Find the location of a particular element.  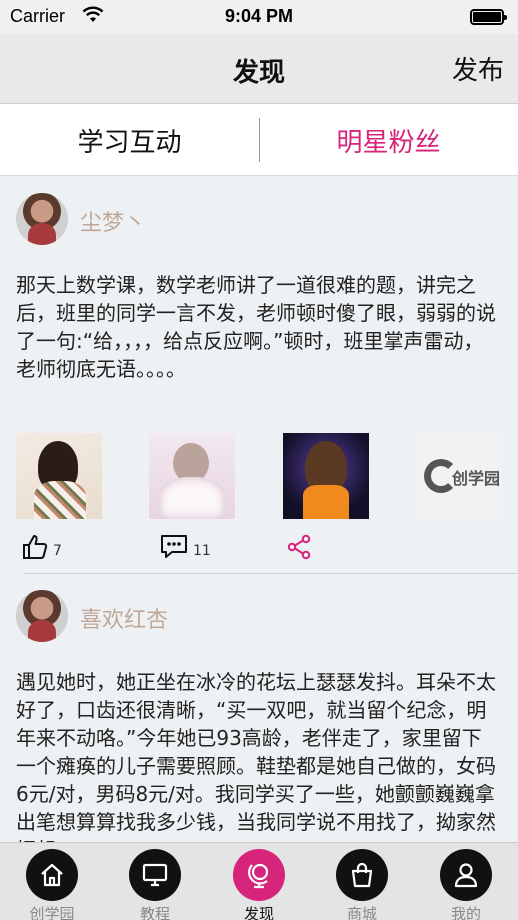

page-title: 发现 is located at coordinates (258, 73).